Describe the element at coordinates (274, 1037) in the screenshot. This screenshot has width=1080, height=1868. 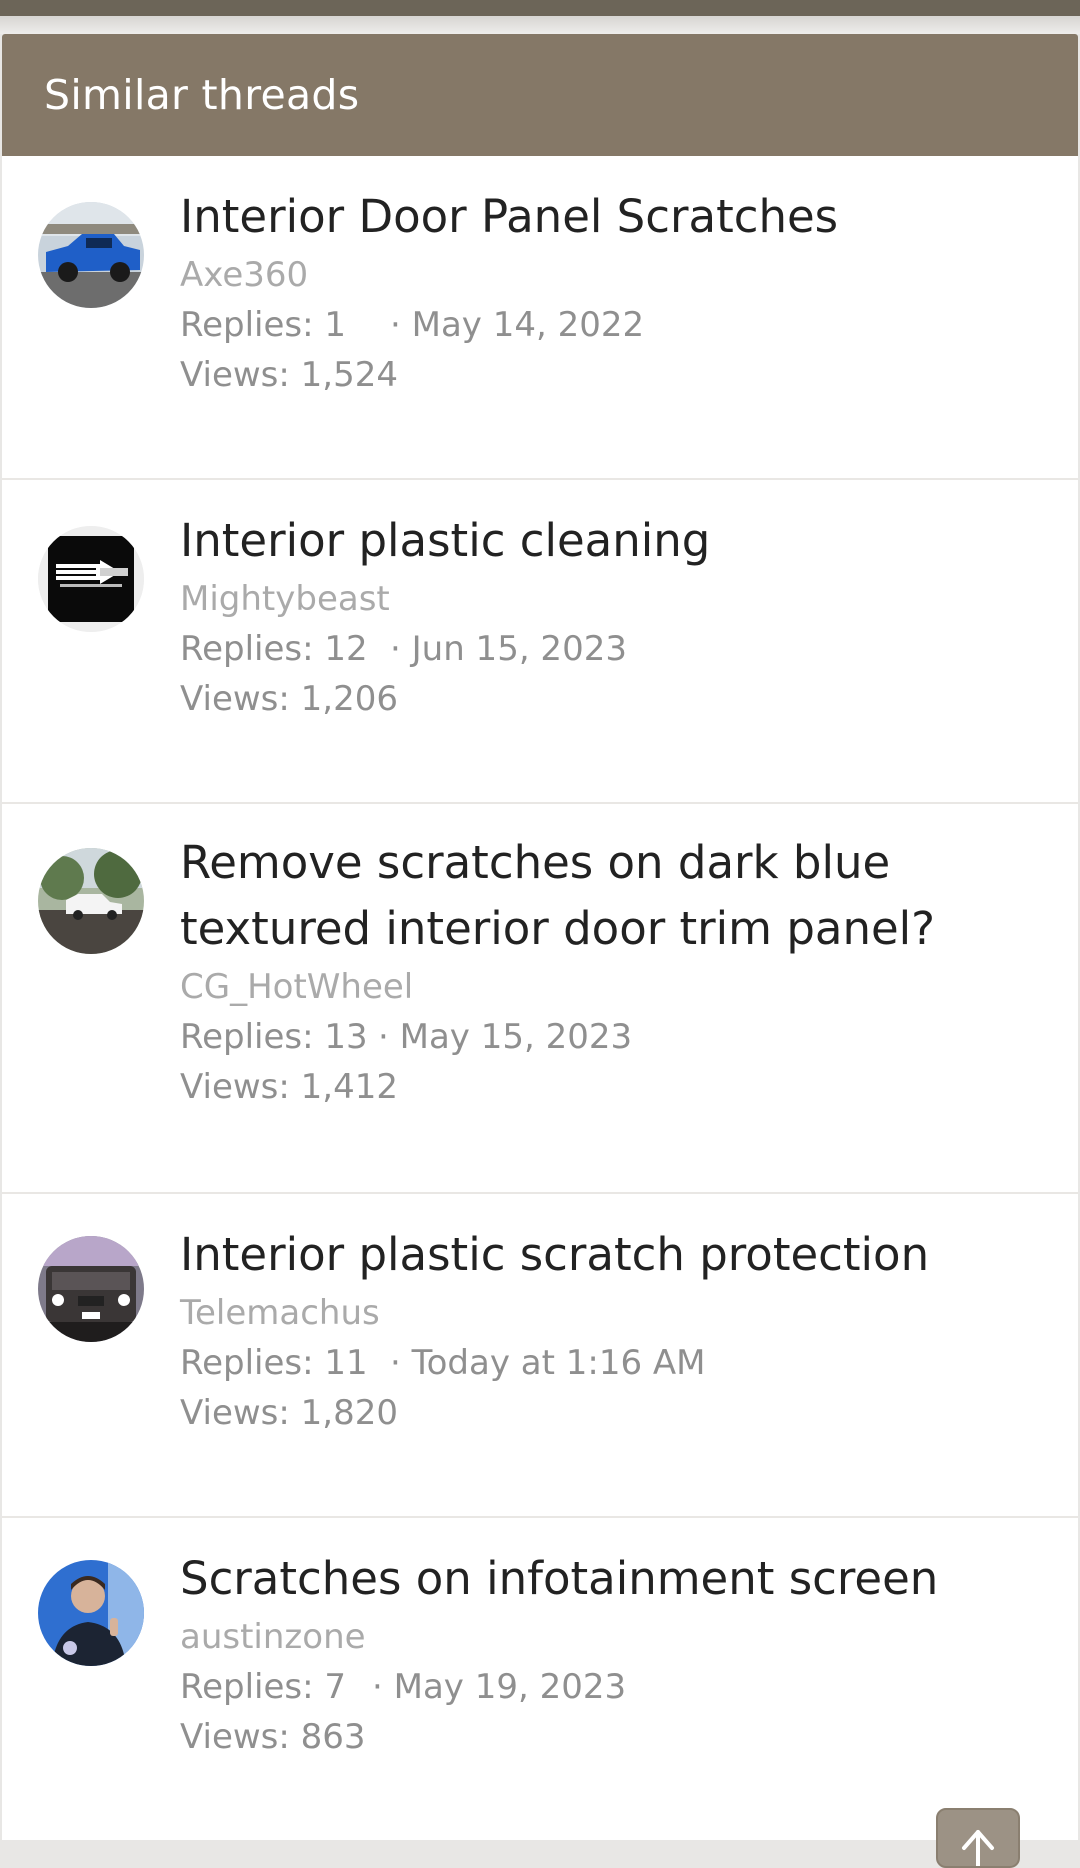
I see `thread-replies: Replies: 13` at that location.